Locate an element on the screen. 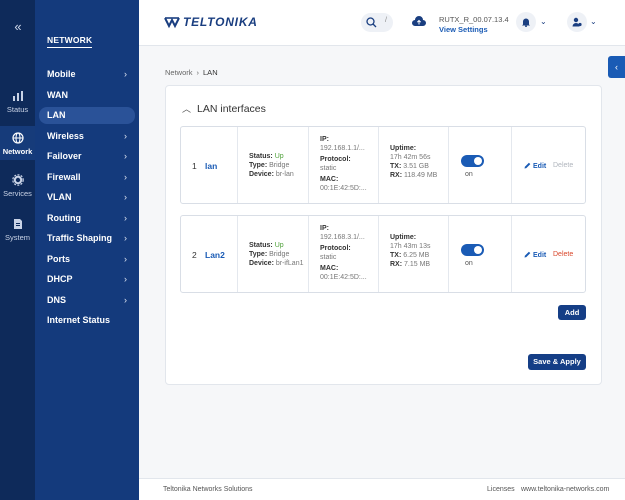  tx-value: 3.51 GB is located at coordinates (416, 166).